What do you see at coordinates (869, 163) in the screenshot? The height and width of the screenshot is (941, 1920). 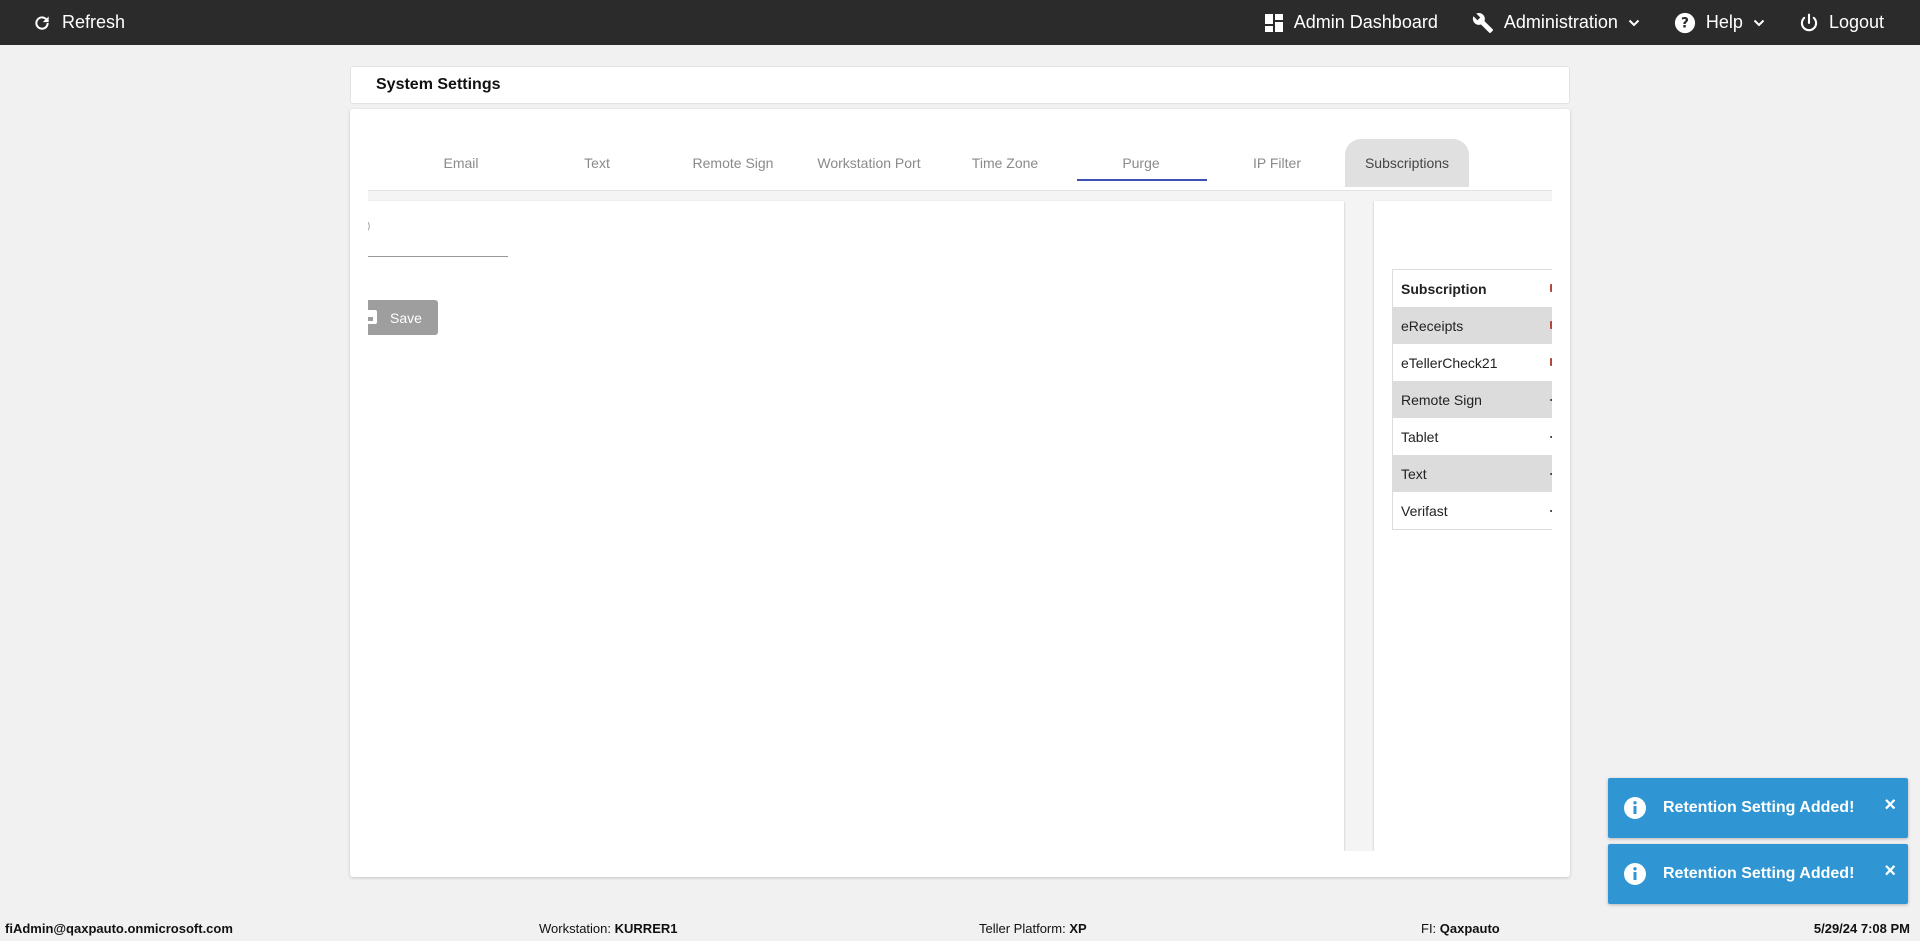 I see `tab-workstation-port: Workstation Port` at bounding box center [869, 163].